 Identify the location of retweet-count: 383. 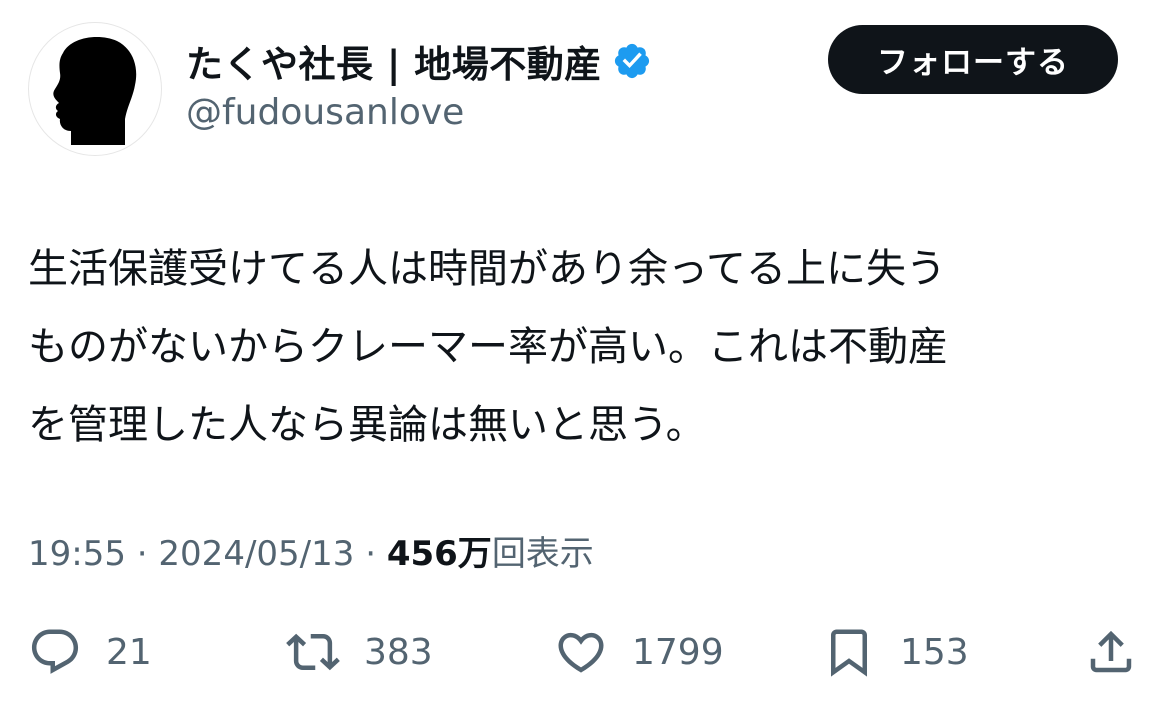
(398, 652).